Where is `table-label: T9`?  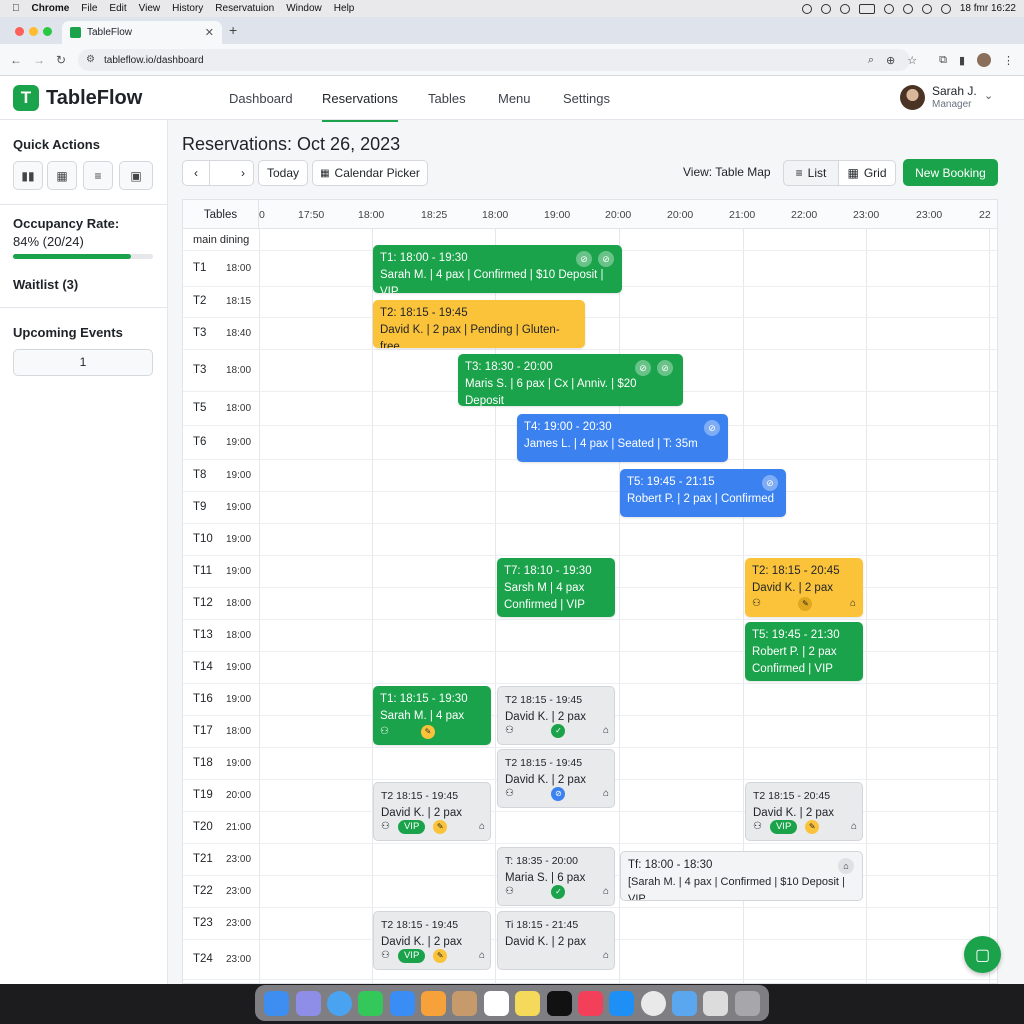
table-label: T9 is located at coordinates (199, 507).